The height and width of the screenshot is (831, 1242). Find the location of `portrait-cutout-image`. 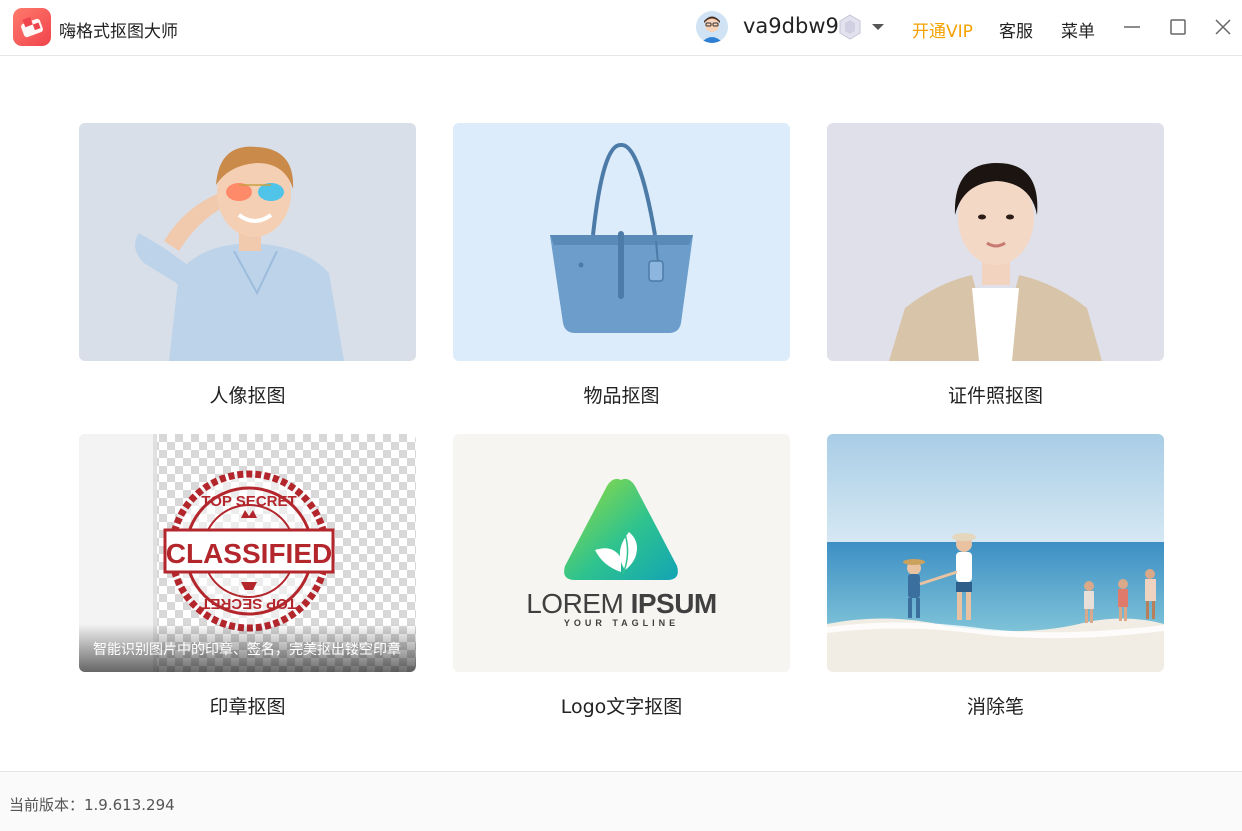

portrait-cutout-image is located at coordinates (247, 242).